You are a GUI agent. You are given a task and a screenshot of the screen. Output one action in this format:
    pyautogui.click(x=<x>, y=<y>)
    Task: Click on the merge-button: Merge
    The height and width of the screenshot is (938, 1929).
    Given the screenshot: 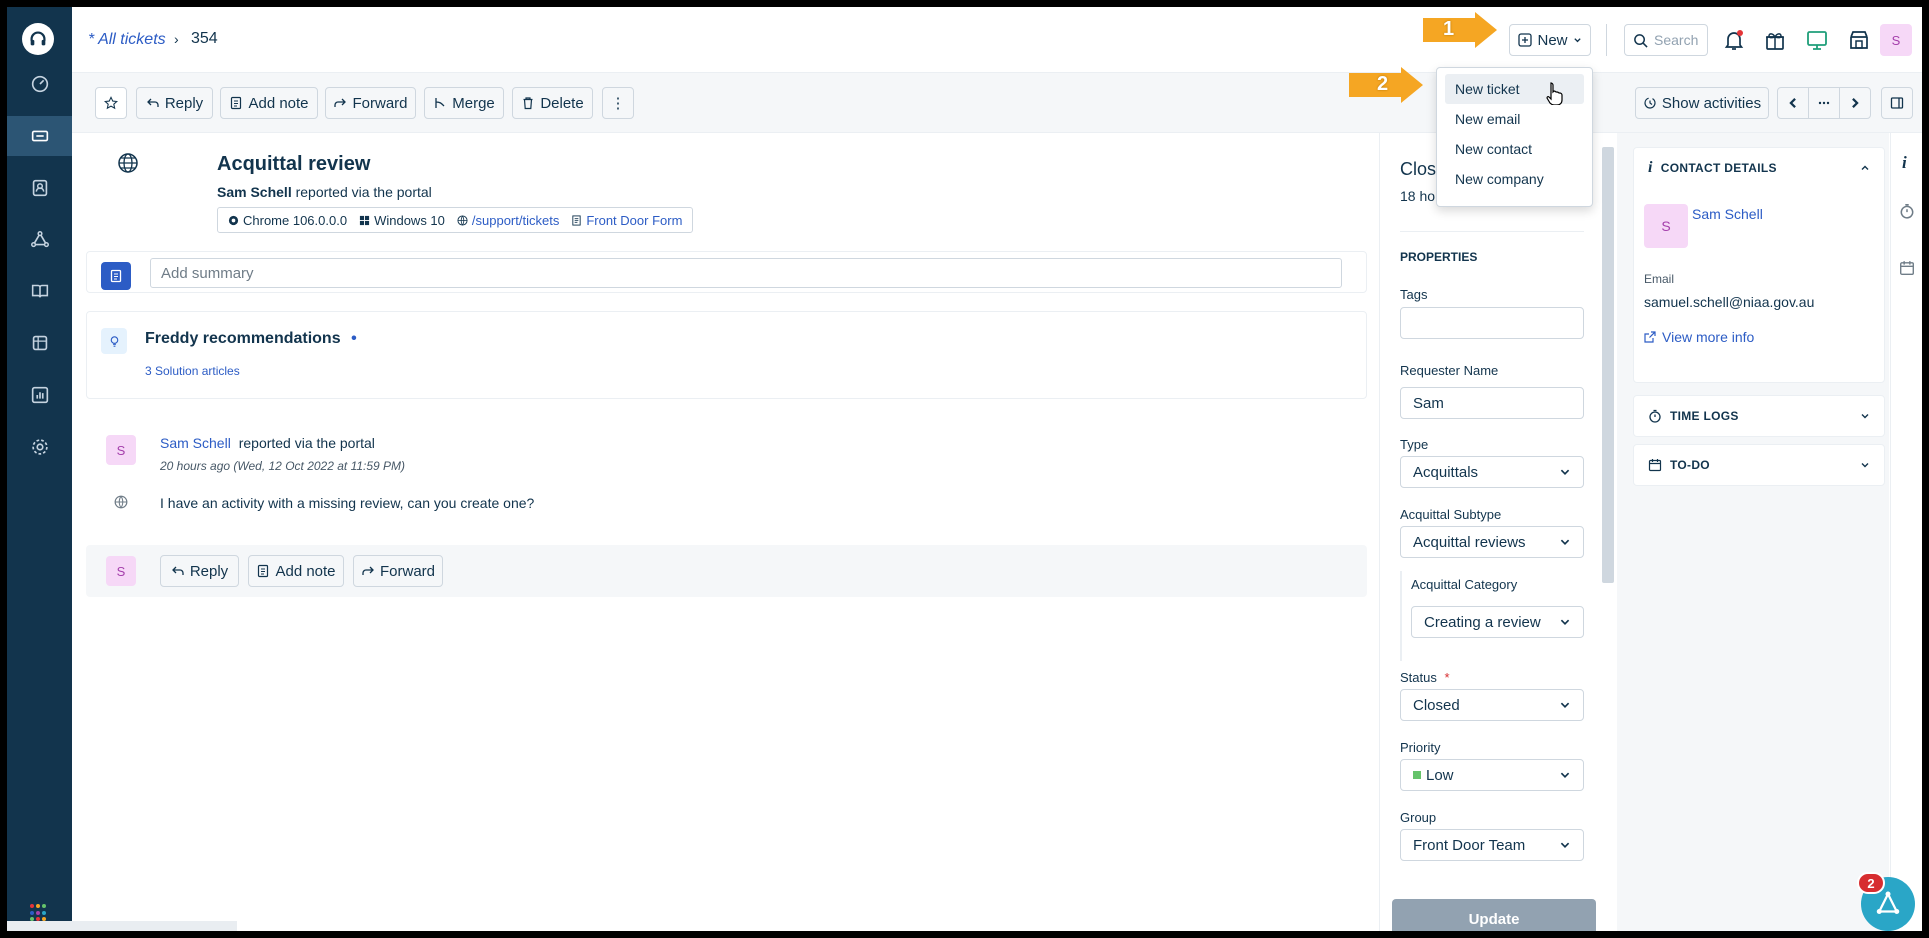 What is the action you would take?
    pyautogui.click(x=464, y=103)
    